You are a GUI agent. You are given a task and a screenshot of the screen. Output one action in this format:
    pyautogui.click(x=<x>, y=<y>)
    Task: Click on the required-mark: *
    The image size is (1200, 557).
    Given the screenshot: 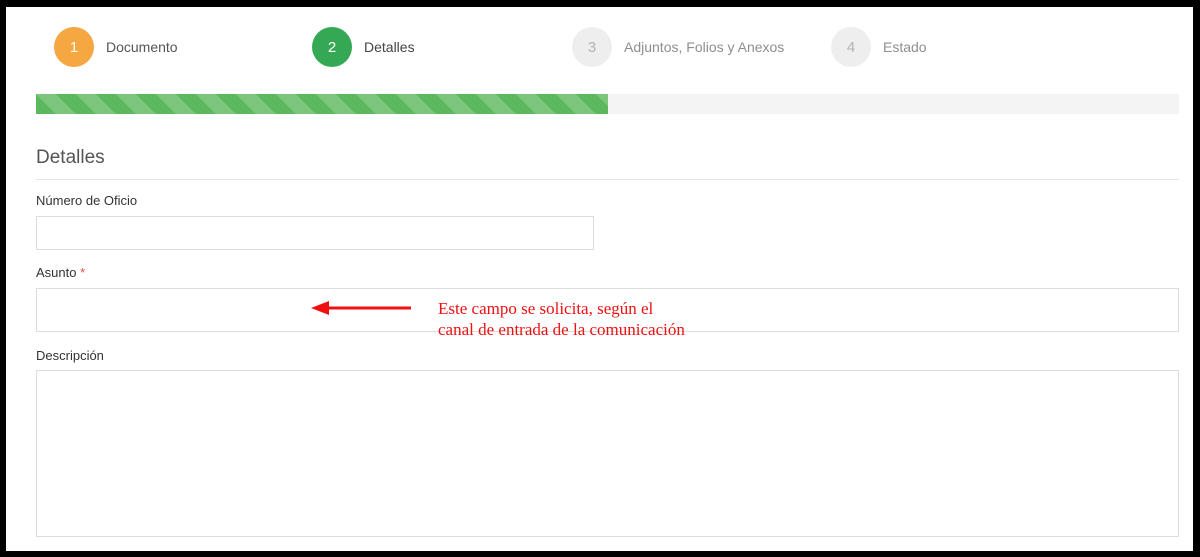 What is the action you would take?
    pyautogui.click(x=83, y=272)
    